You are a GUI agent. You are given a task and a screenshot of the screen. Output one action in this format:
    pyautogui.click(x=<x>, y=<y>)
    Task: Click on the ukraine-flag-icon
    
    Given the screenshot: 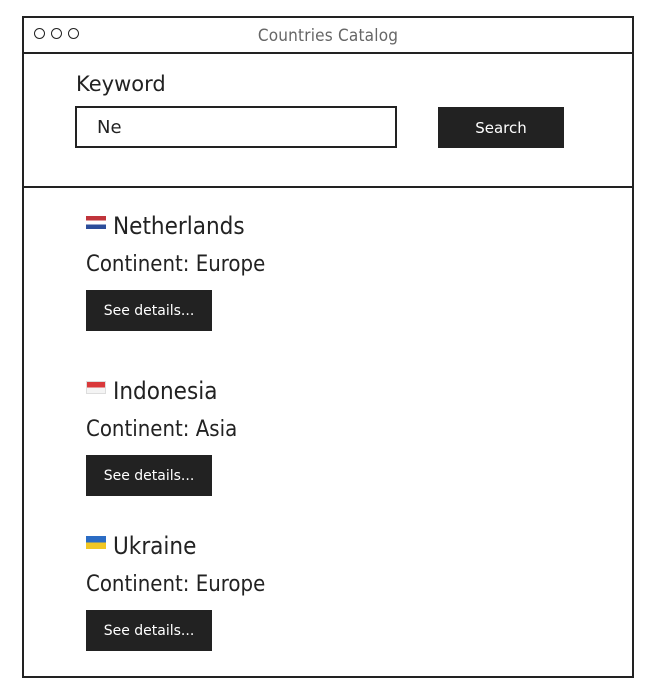 What is the action you would take?
    pyautogui.click(x=96, y=542)
    